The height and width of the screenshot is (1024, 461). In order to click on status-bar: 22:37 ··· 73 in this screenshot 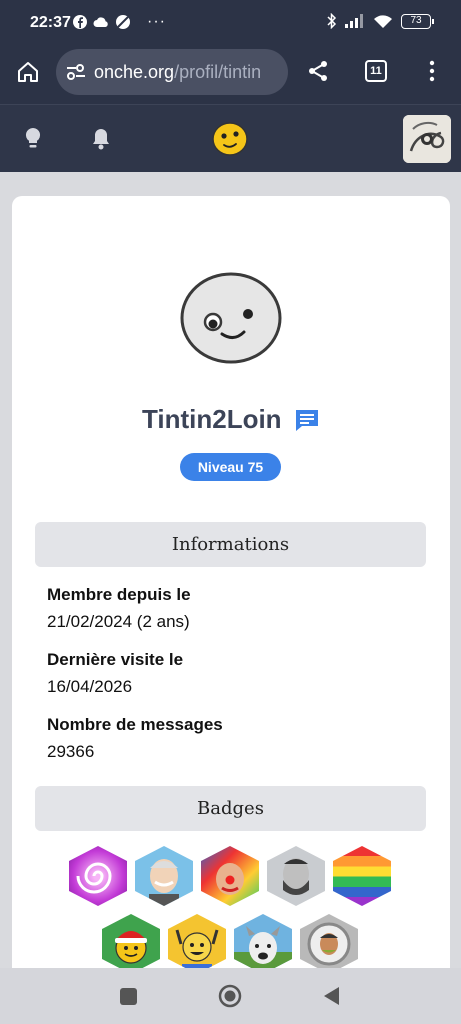, I will do `click(230, 23)`.